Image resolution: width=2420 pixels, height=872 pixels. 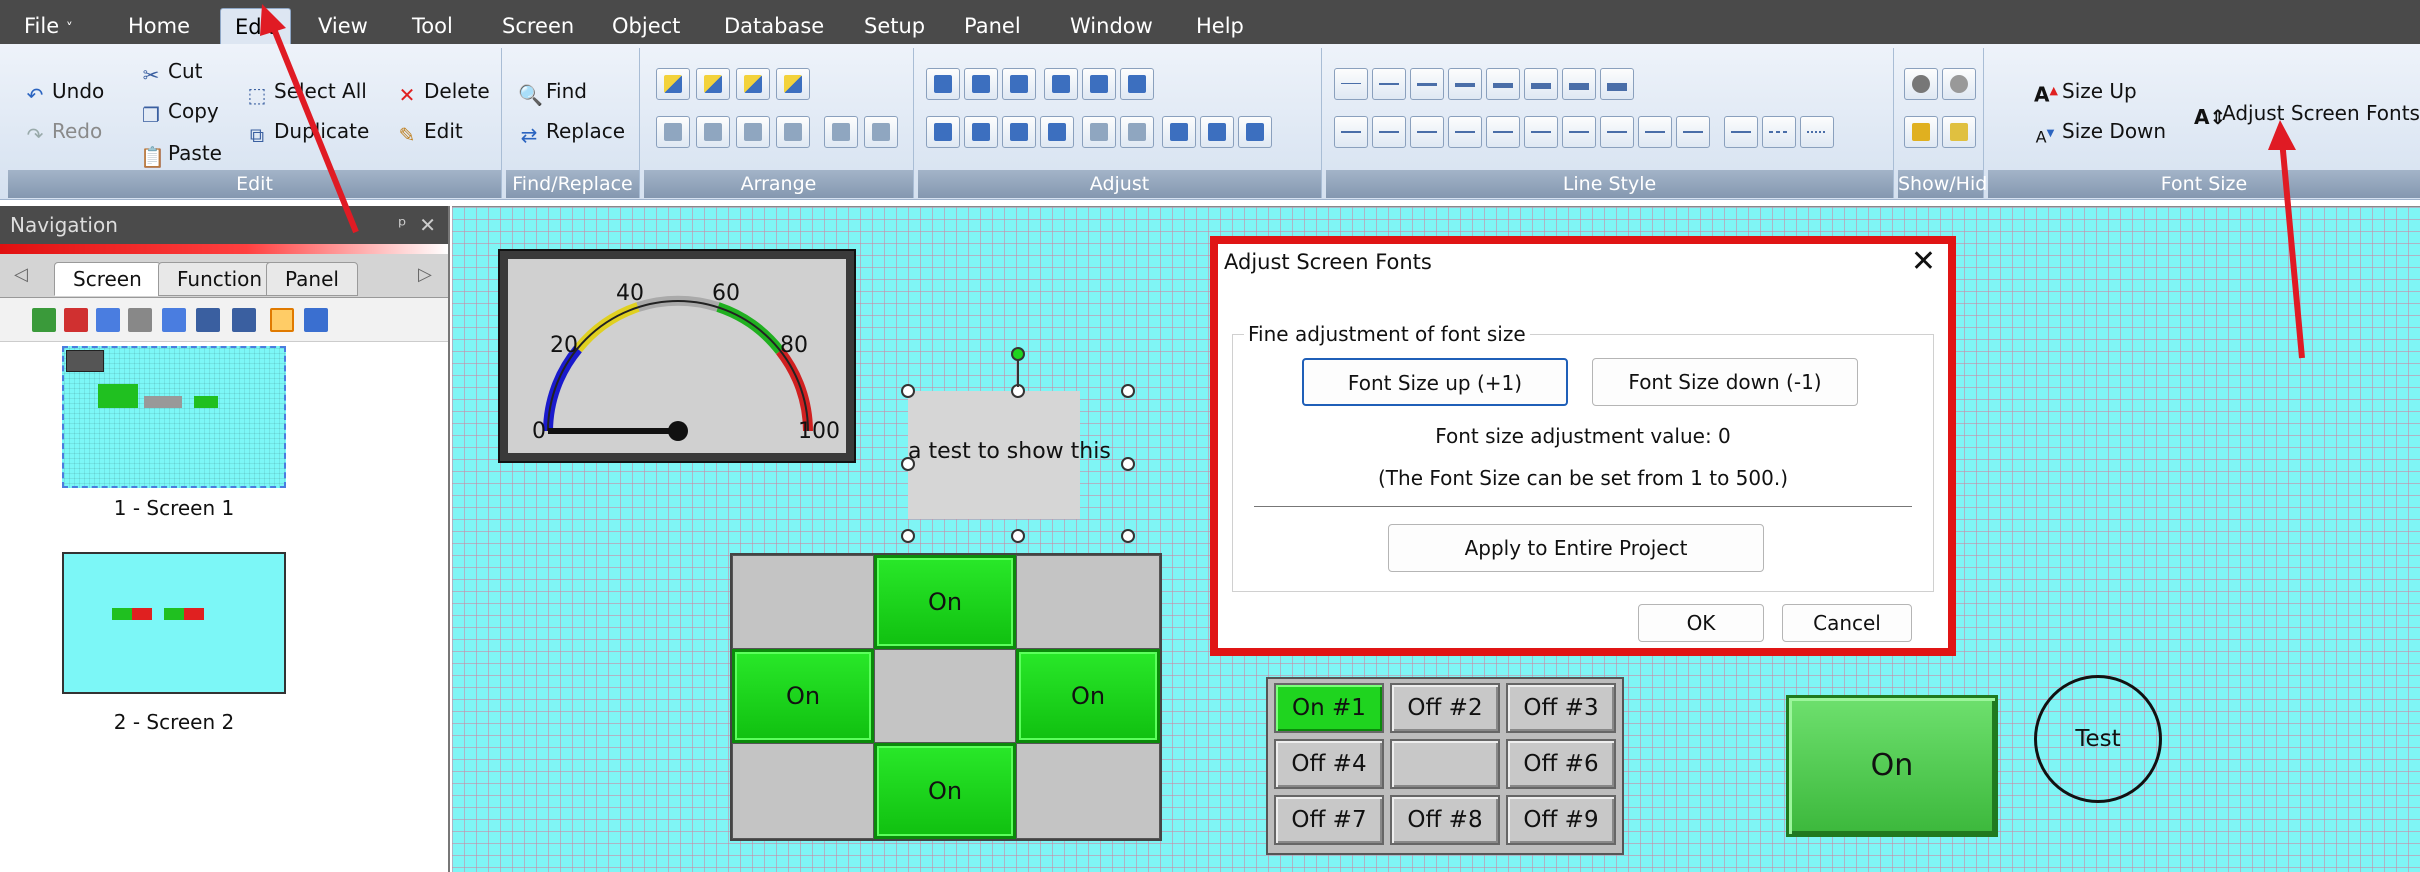 I want to click on group-icon, so click(x=841, y=132).